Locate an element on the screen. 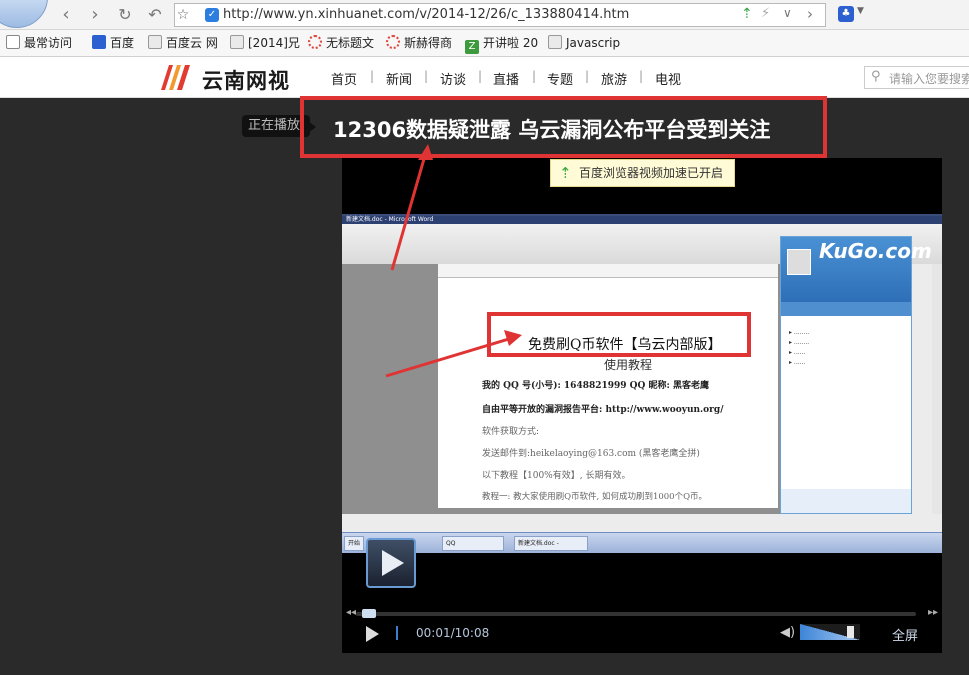 This screenshot has width=969, height=675. play-button is located at coordinates (372, 634).